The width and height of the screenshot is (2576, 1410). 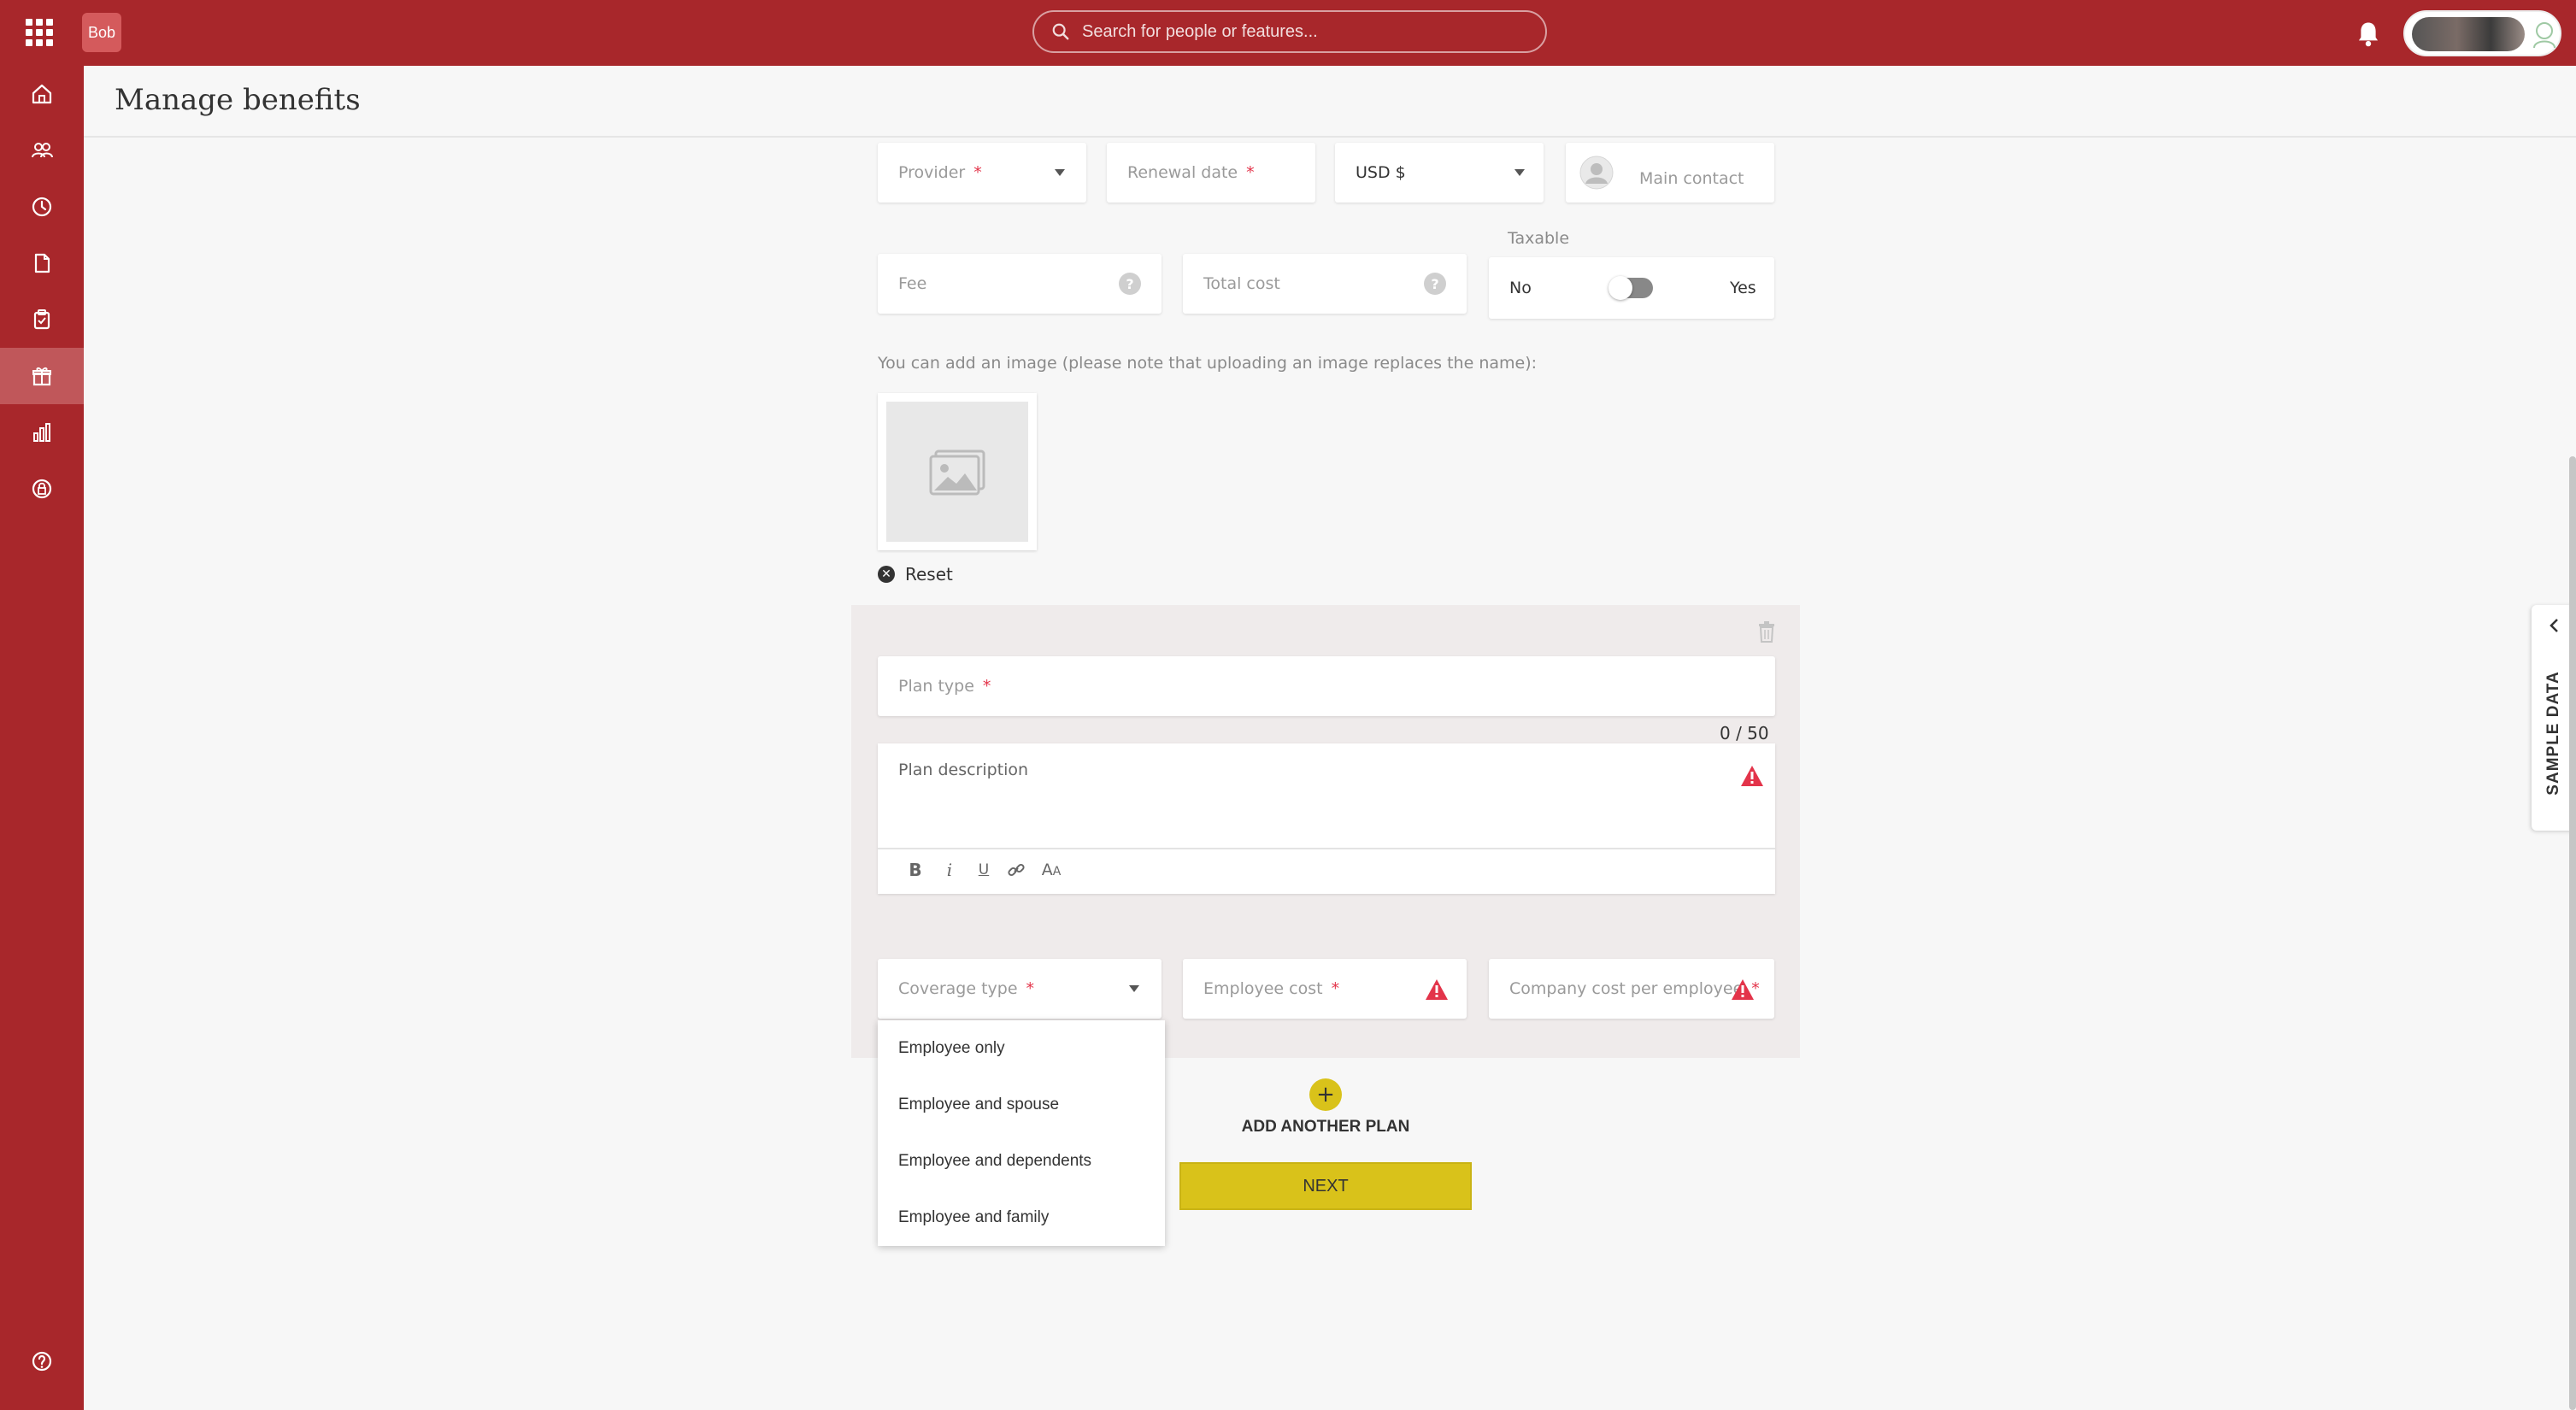 I want to click on sidebar, so click(x=42, y=738).